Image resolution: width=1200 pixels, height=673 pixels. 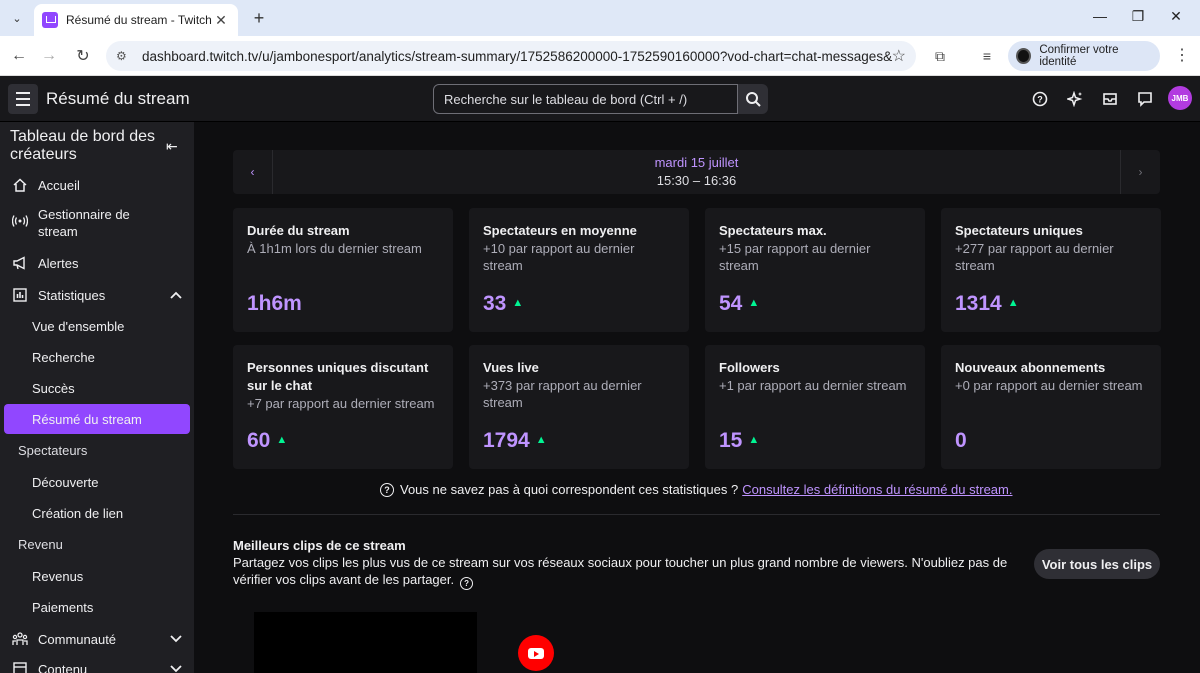 What do you see at coordinates (731, 303) in the screenshot?
I see `stat-value: 54` at bounding box center [731, 303].